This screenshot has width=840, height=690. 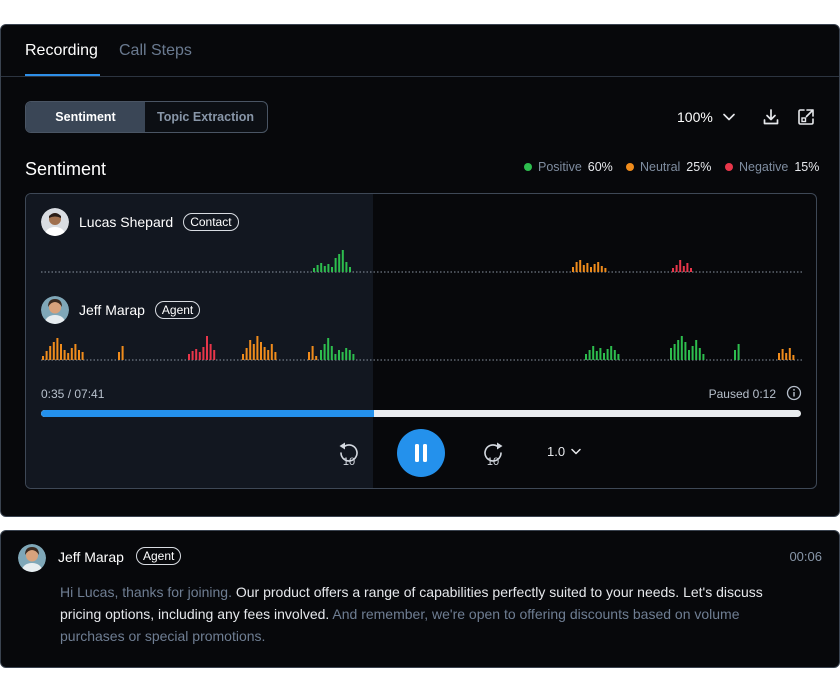 I want to click on tab-call-steps: Call Steps, so click(x=155, y=51).